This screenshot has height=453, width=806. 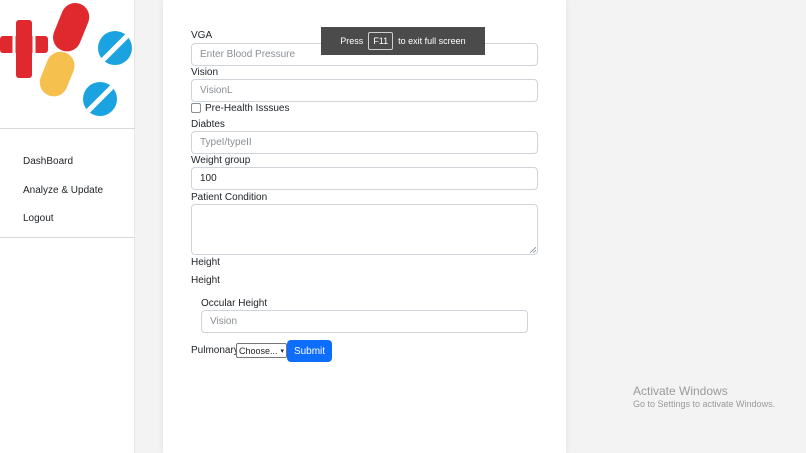 What do you see at coordinates (533, 250) in the screenshot?
I see `resize-grip-icon` at bounding box center [533, 250].